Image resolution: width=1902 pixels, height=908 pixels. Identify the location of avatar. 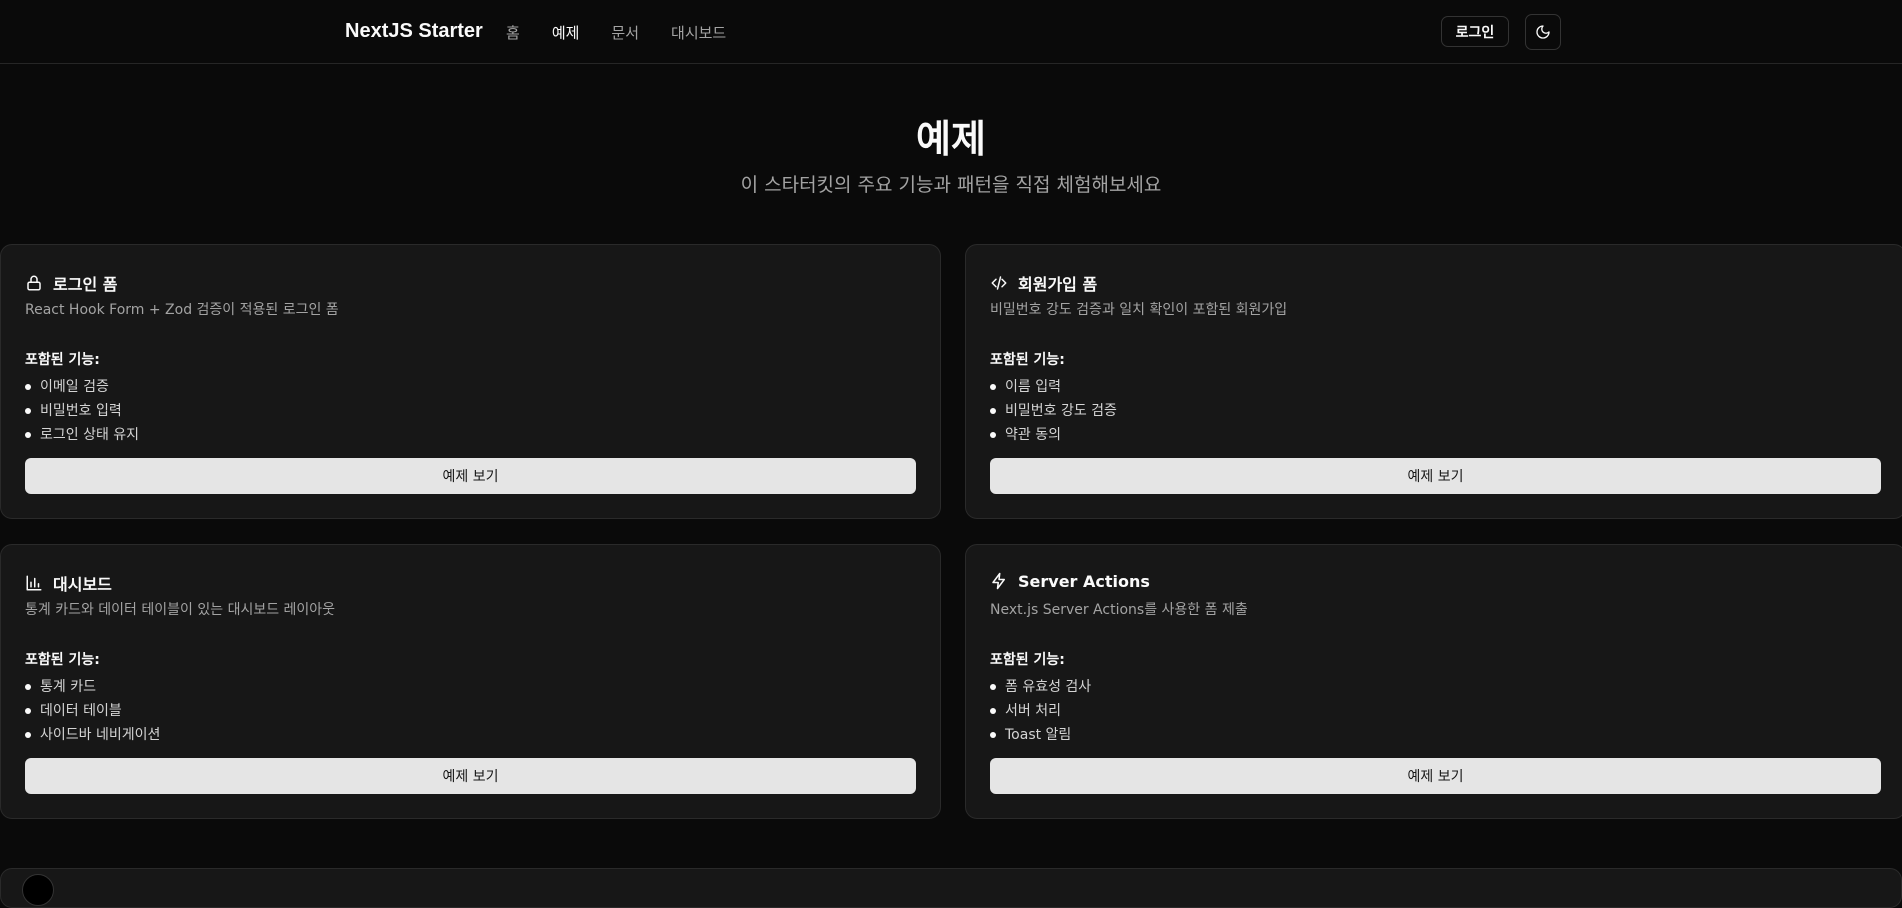
(38, 890).